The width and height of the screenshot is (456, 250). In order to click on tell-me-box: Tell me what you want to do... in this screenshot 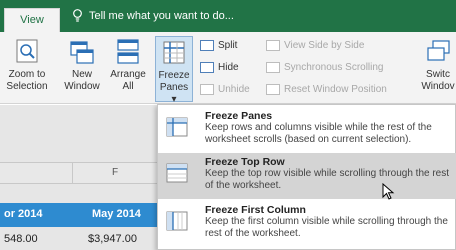, I will do `click(153, 15)`.